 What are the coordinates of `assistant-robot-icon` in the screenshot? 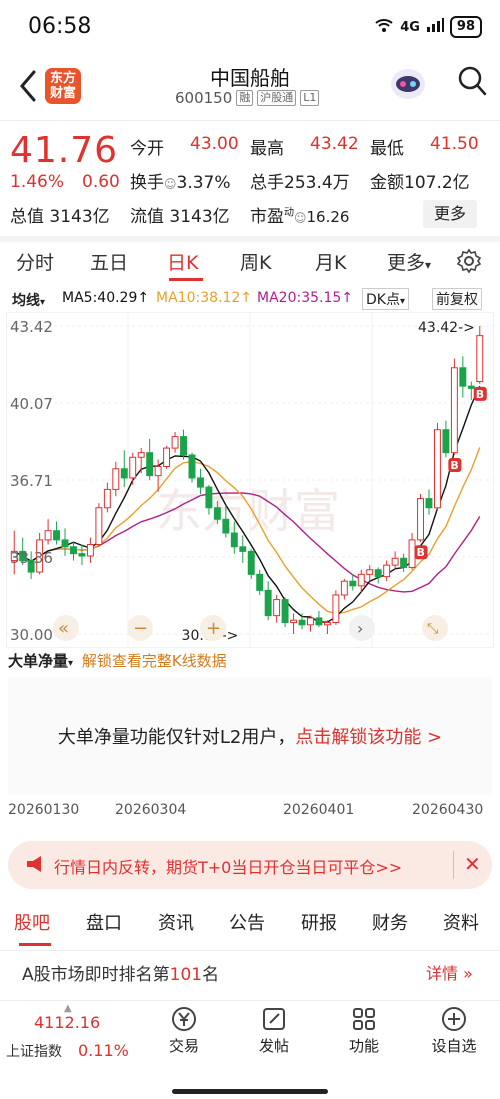 It's located at (408, 84).